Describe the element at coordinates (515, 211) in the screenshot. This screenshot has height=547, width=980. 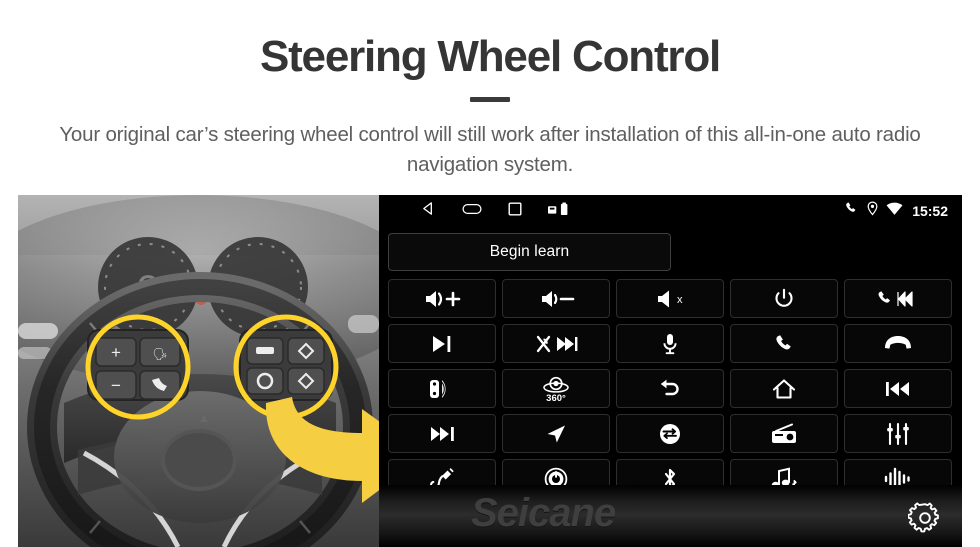
I see `recents-square-icon` at that location.